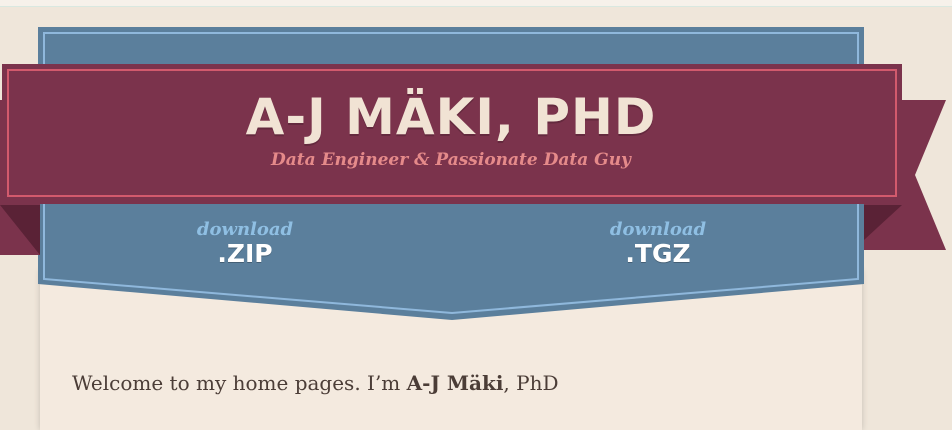 This screenshot has height=430, width=952. I want to click on download-tgz-link: download .TGZ, so click(658, 244).